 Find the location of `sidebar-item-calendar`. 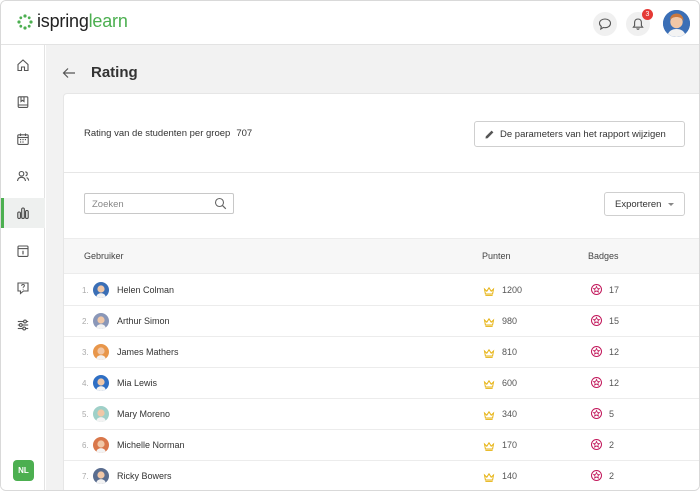

sidebar-item-calendar is located at coordinates (23, 139).